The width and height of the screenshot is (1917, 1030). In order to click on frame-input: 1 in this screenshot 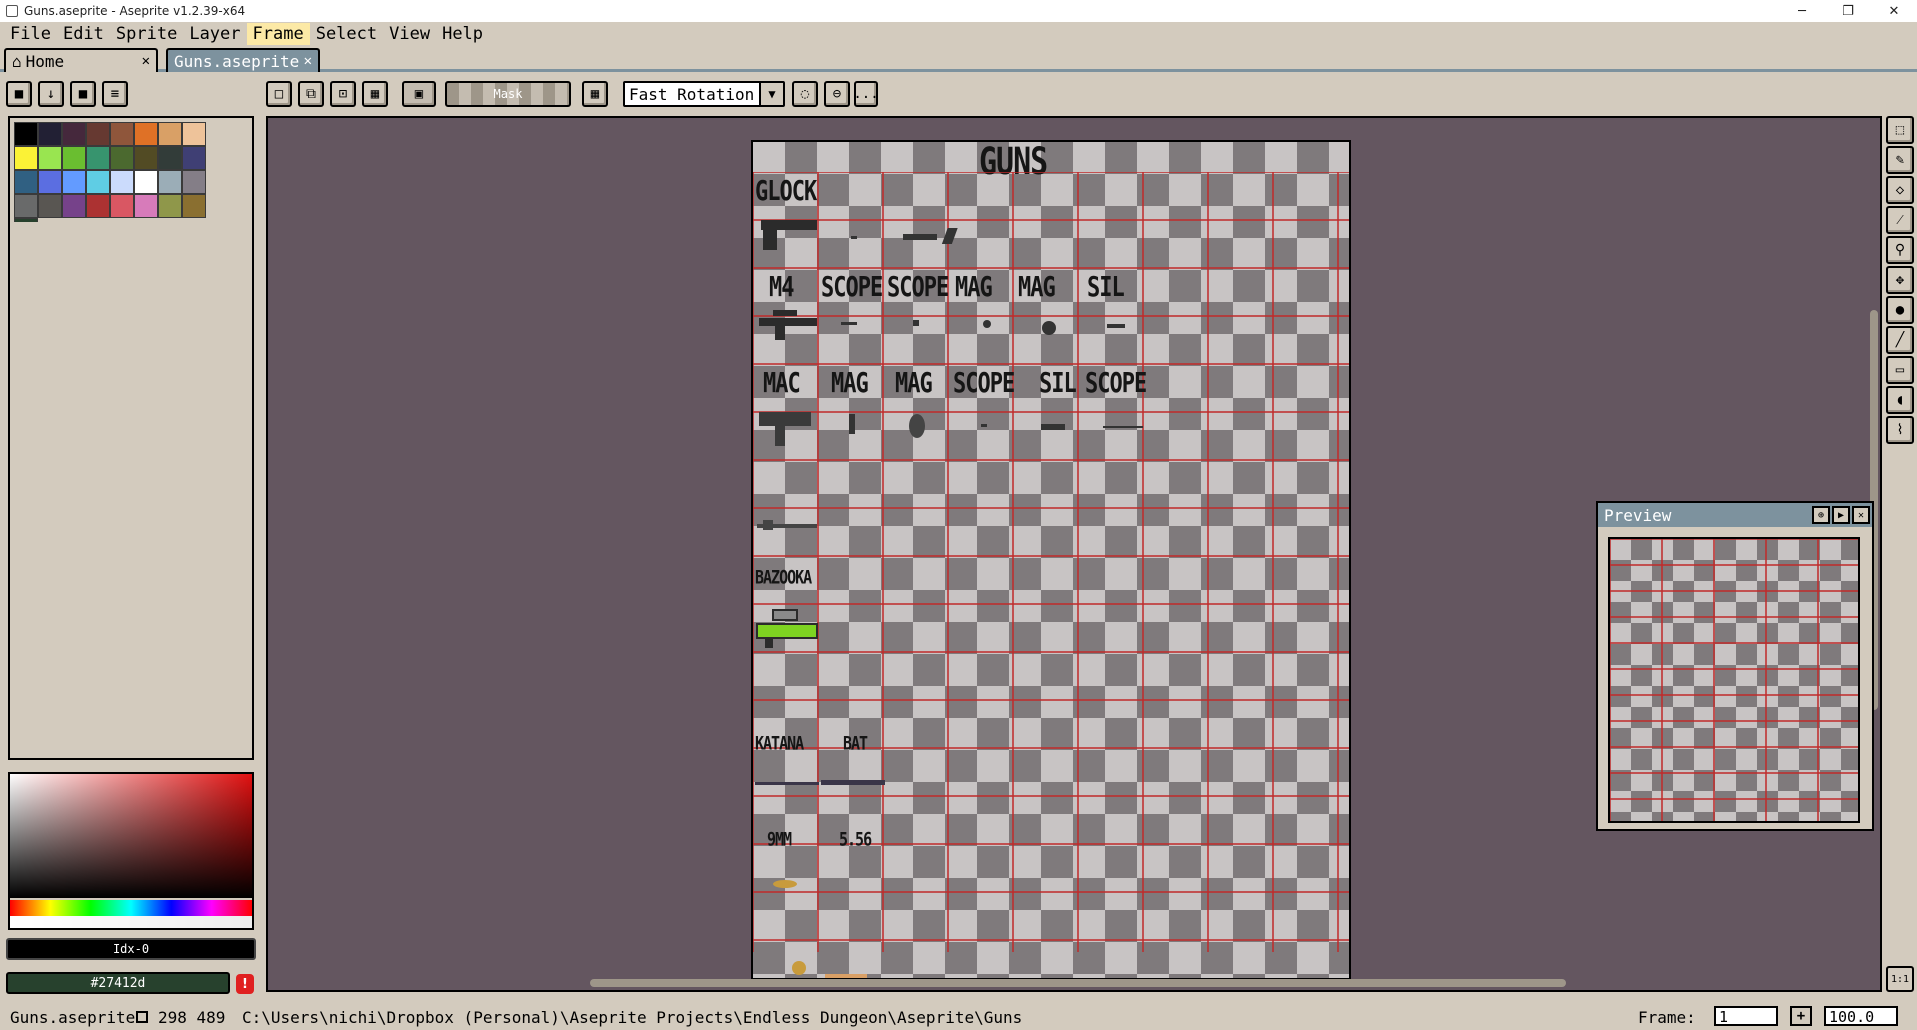, I will do `click(1746, 1016)`.